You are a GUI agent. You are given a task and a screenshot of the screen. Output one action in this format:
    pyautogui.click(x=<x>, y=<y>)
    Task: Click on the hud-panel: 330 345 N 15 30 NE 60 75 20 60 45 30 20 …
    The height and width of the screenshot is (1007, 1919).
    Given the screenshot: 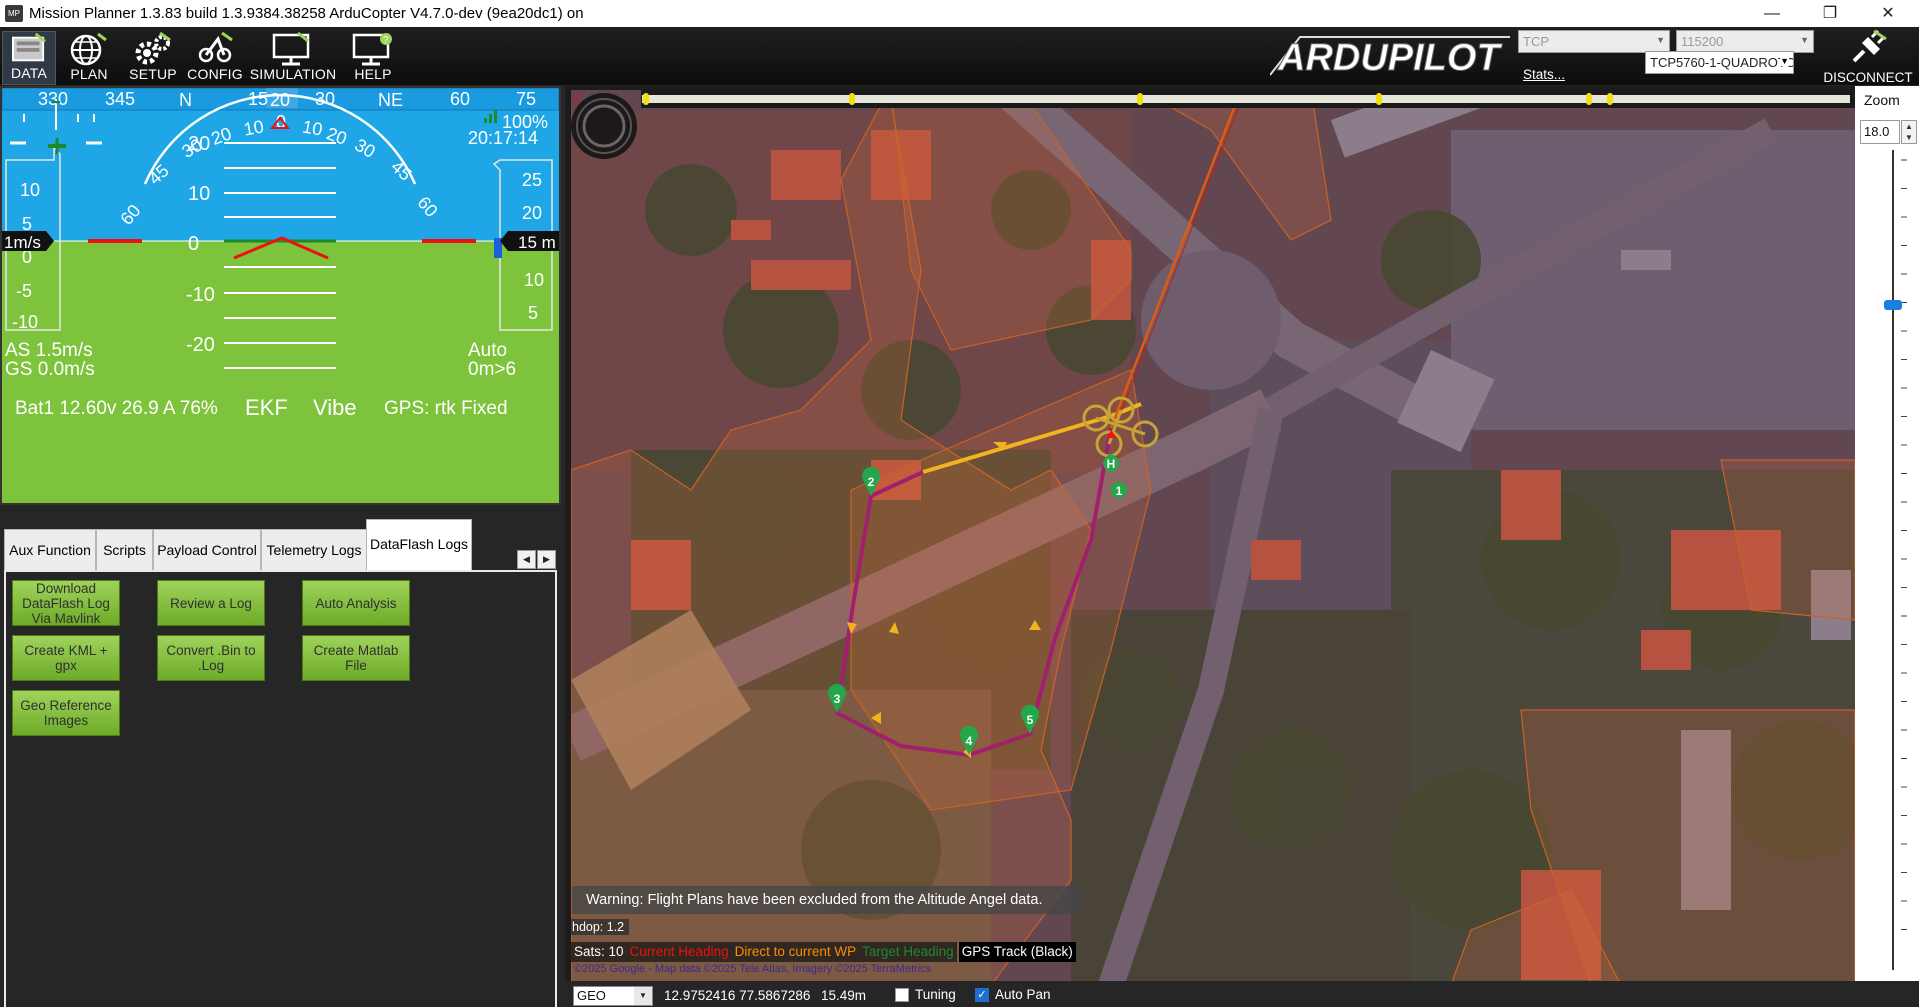 What is the action you would take?
    pyautogui.click(x=280, y=295)
    